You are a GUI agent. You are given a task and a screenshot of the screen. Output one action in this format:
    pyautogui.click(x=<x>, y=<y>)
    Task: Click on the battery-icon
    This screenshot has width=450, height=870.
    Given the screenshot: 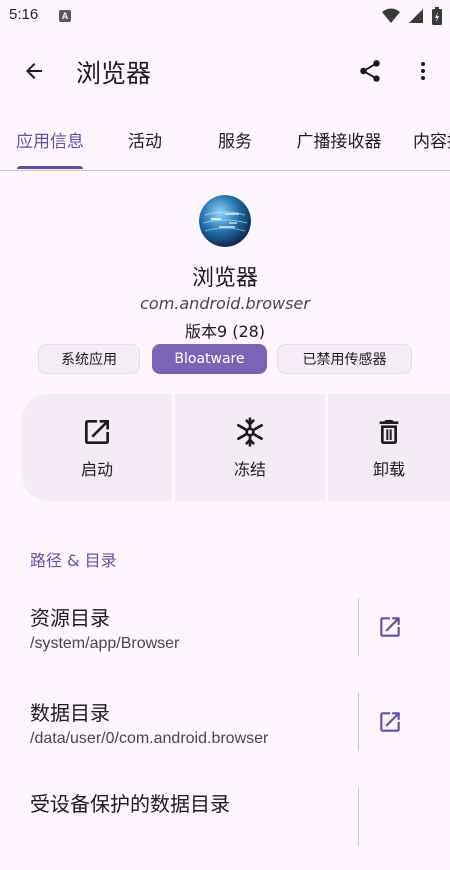 What is the action you would take?
    pyautogui.click(x=437, y=16)
    